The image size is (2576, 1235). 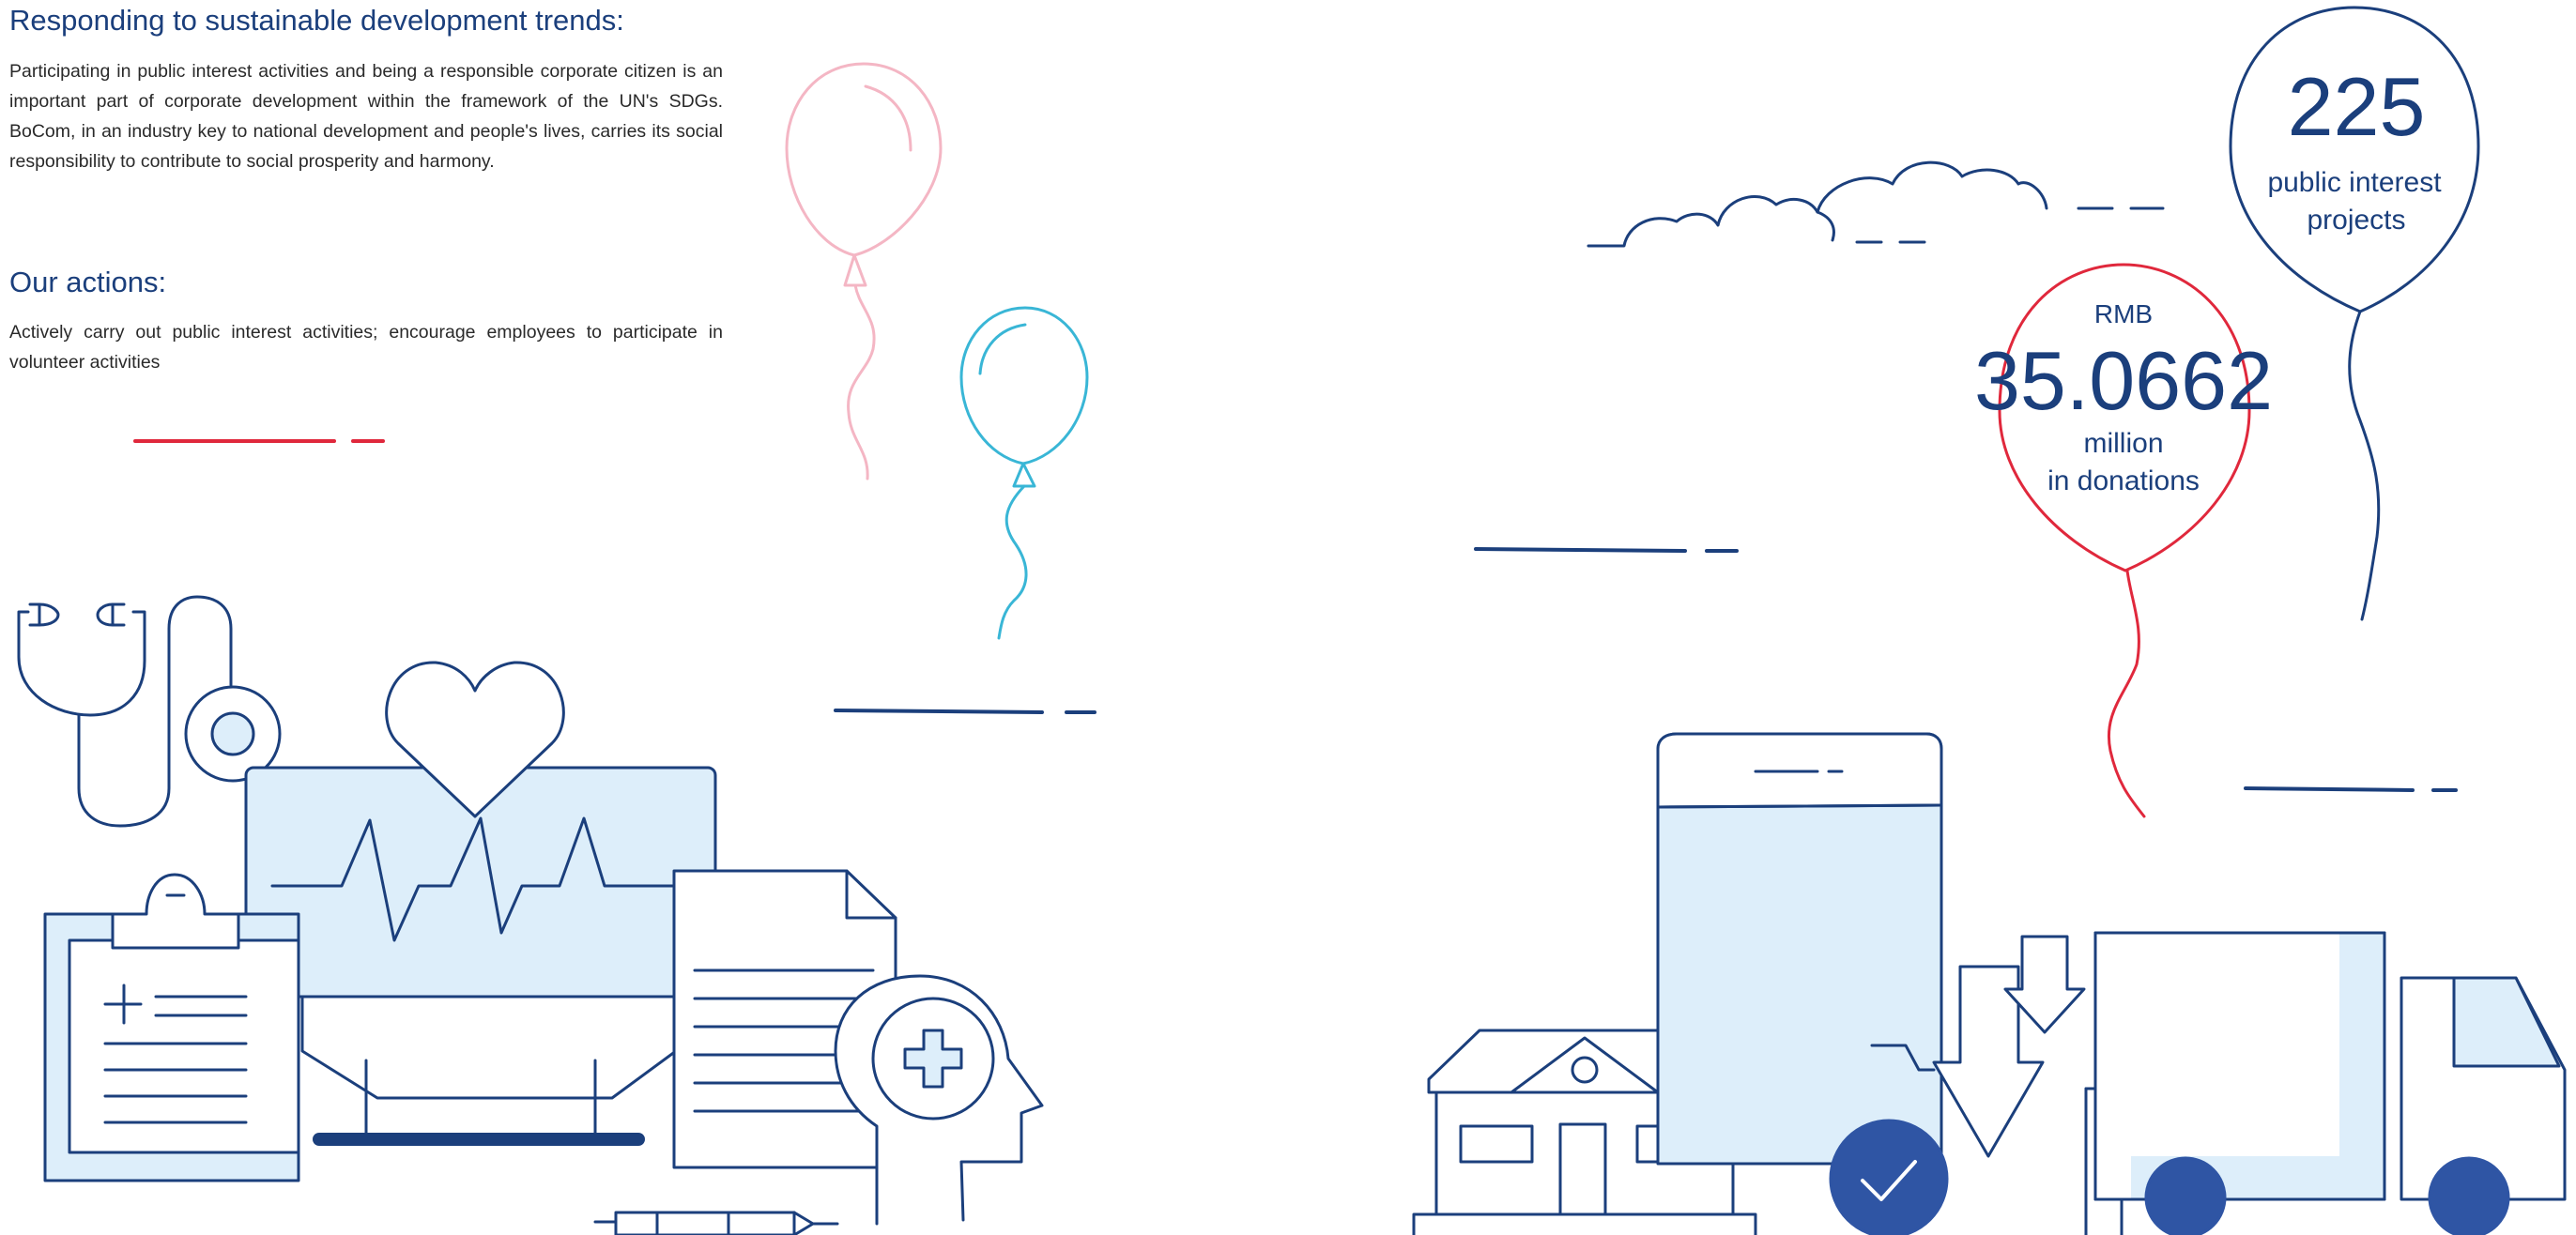 What do you see at coordinates (149, 711) in the screenshot?
I see `stethoscope-icon` at bounding box center [149, 711].